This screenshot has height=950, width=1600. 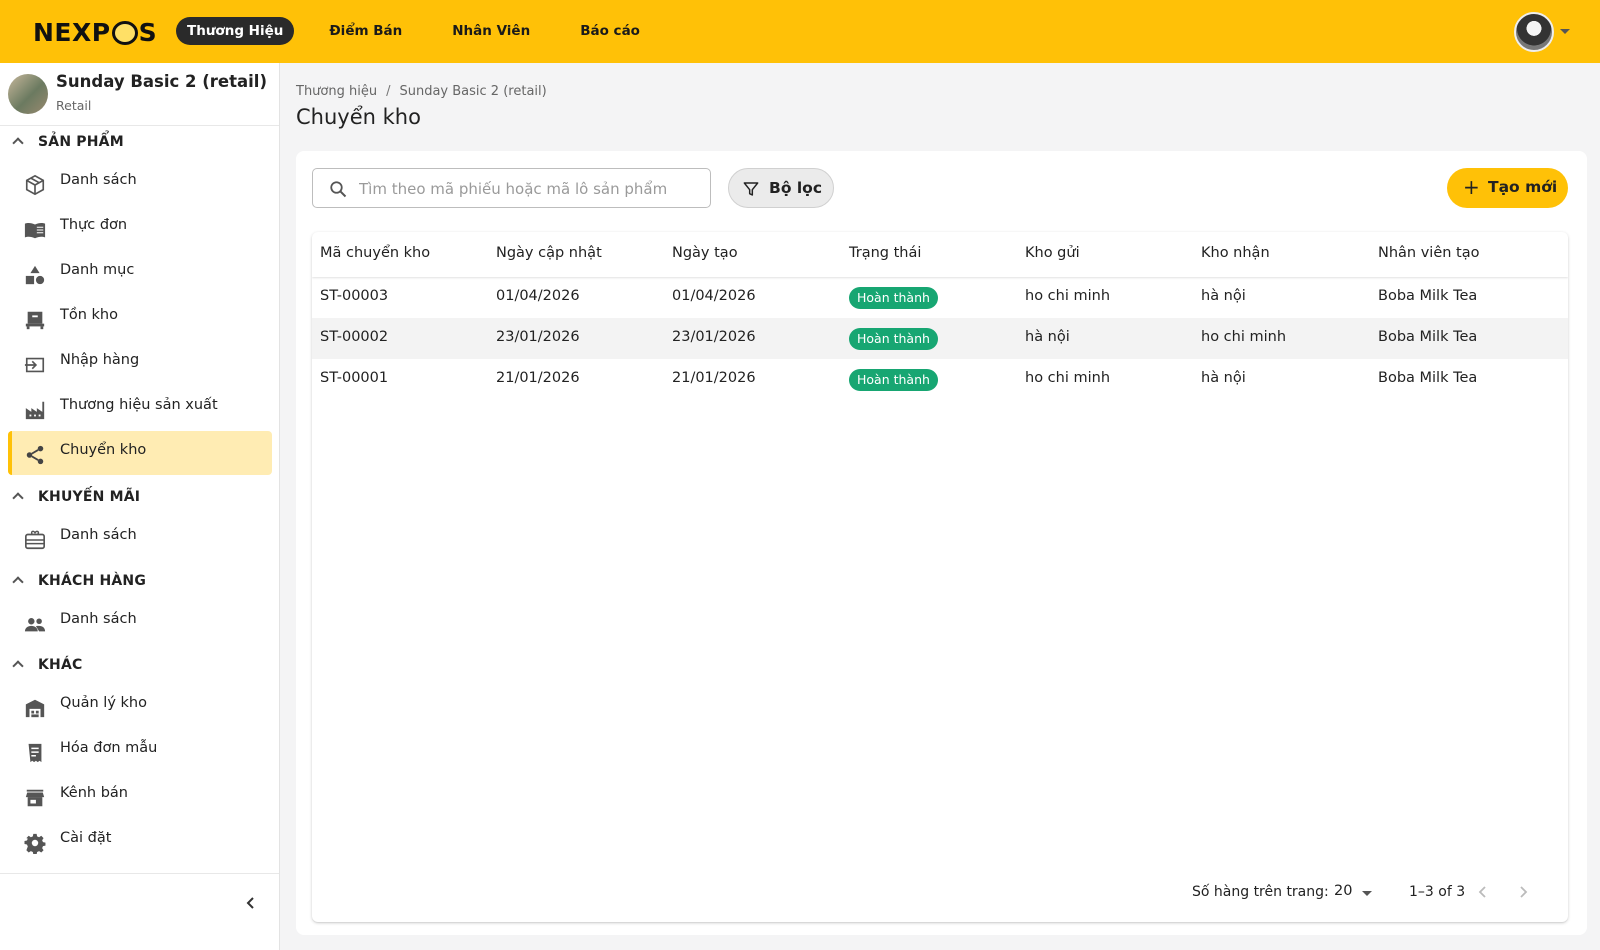 What do you see at coordinates (35, 798) in the screenshot?
I see `store-icon` at bounding box center [35, 798].